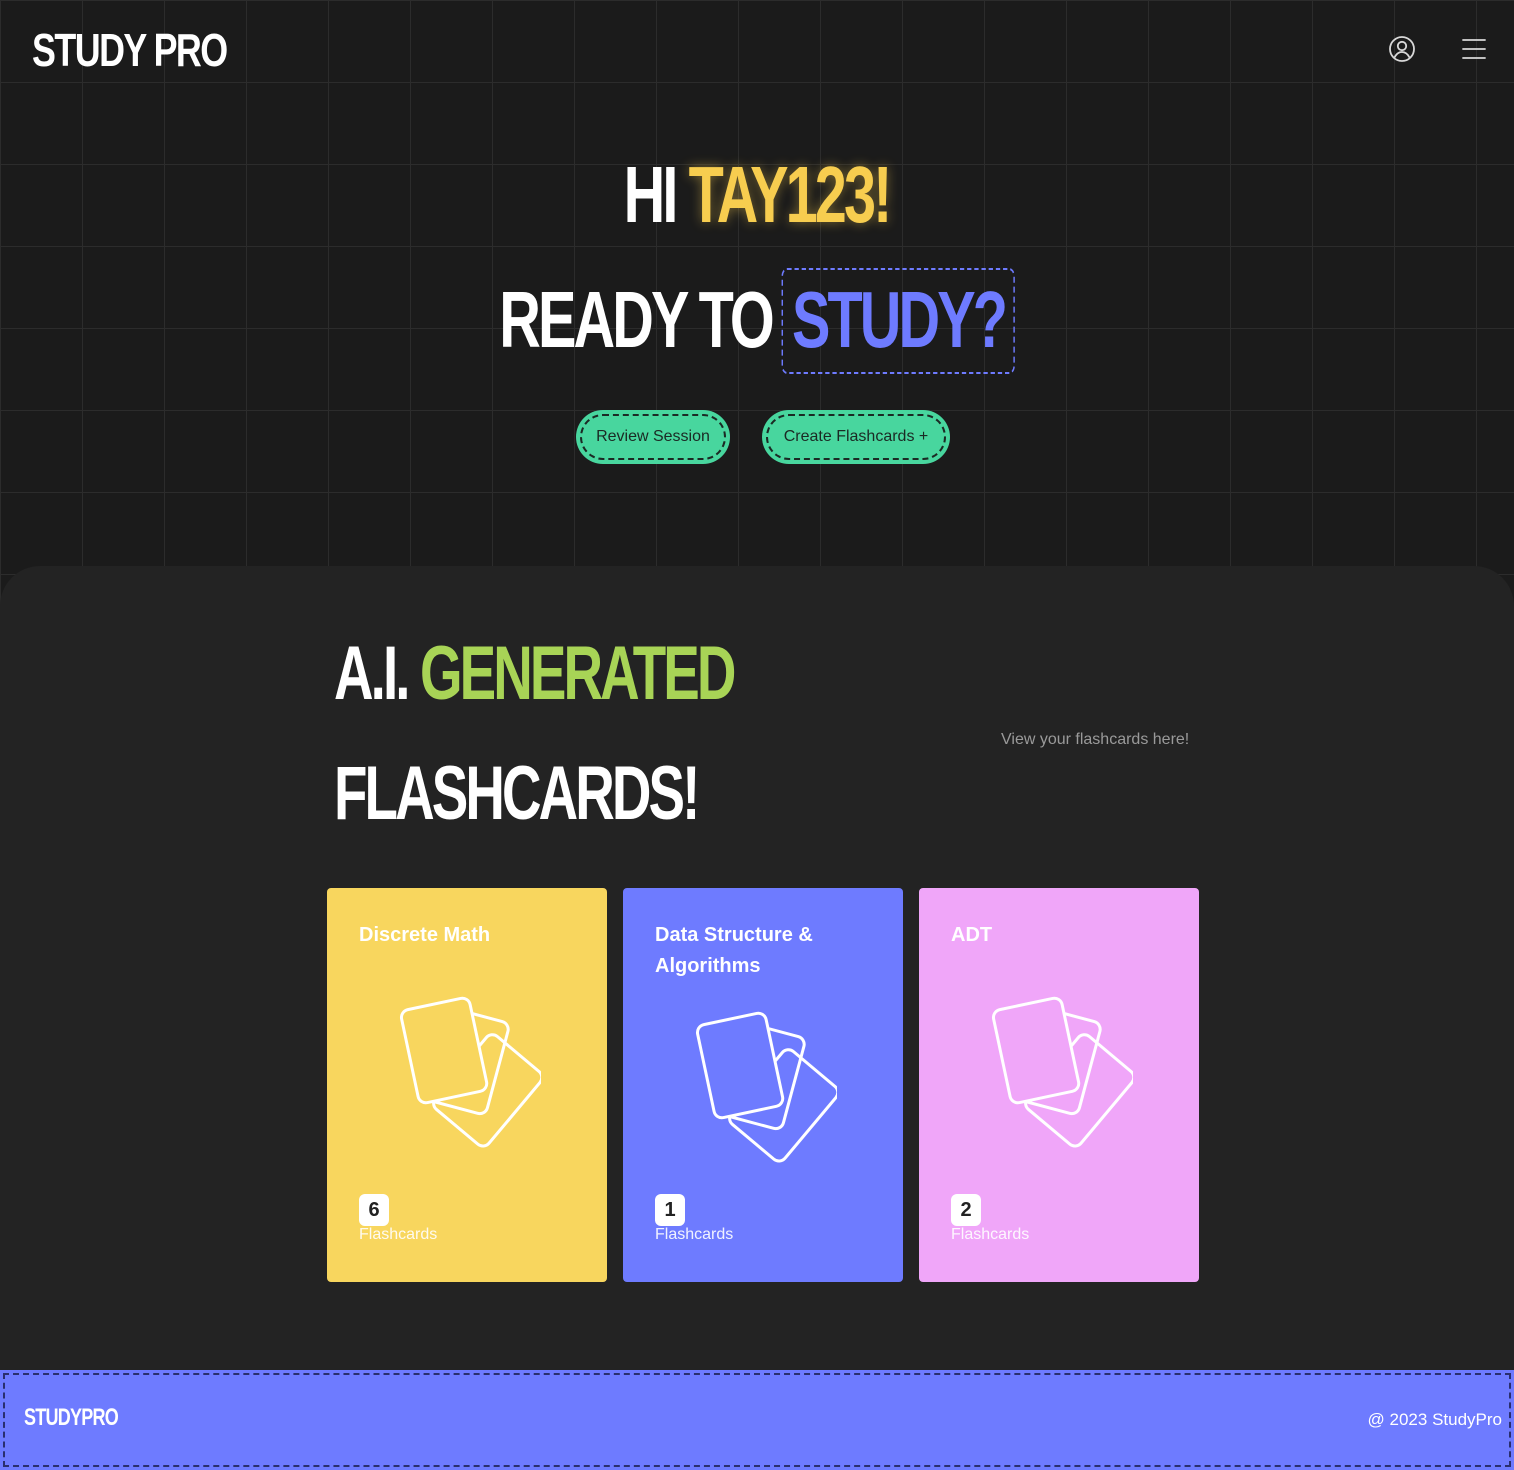 The width and height of the screenshot is (1514, 1470). I want to click on footer-copyright: @ 2023 StudyPro, so click(1434, 1419).